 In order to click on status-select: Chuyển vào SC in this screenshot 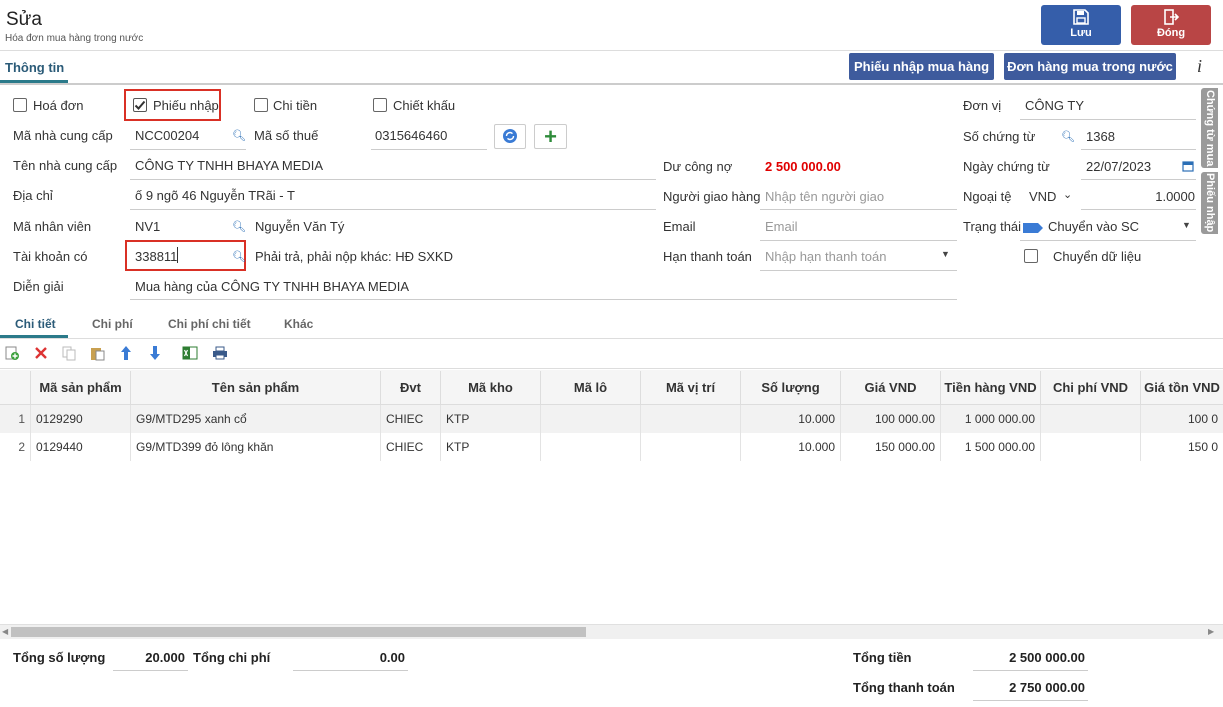, I will do `click(1093, 226)`.